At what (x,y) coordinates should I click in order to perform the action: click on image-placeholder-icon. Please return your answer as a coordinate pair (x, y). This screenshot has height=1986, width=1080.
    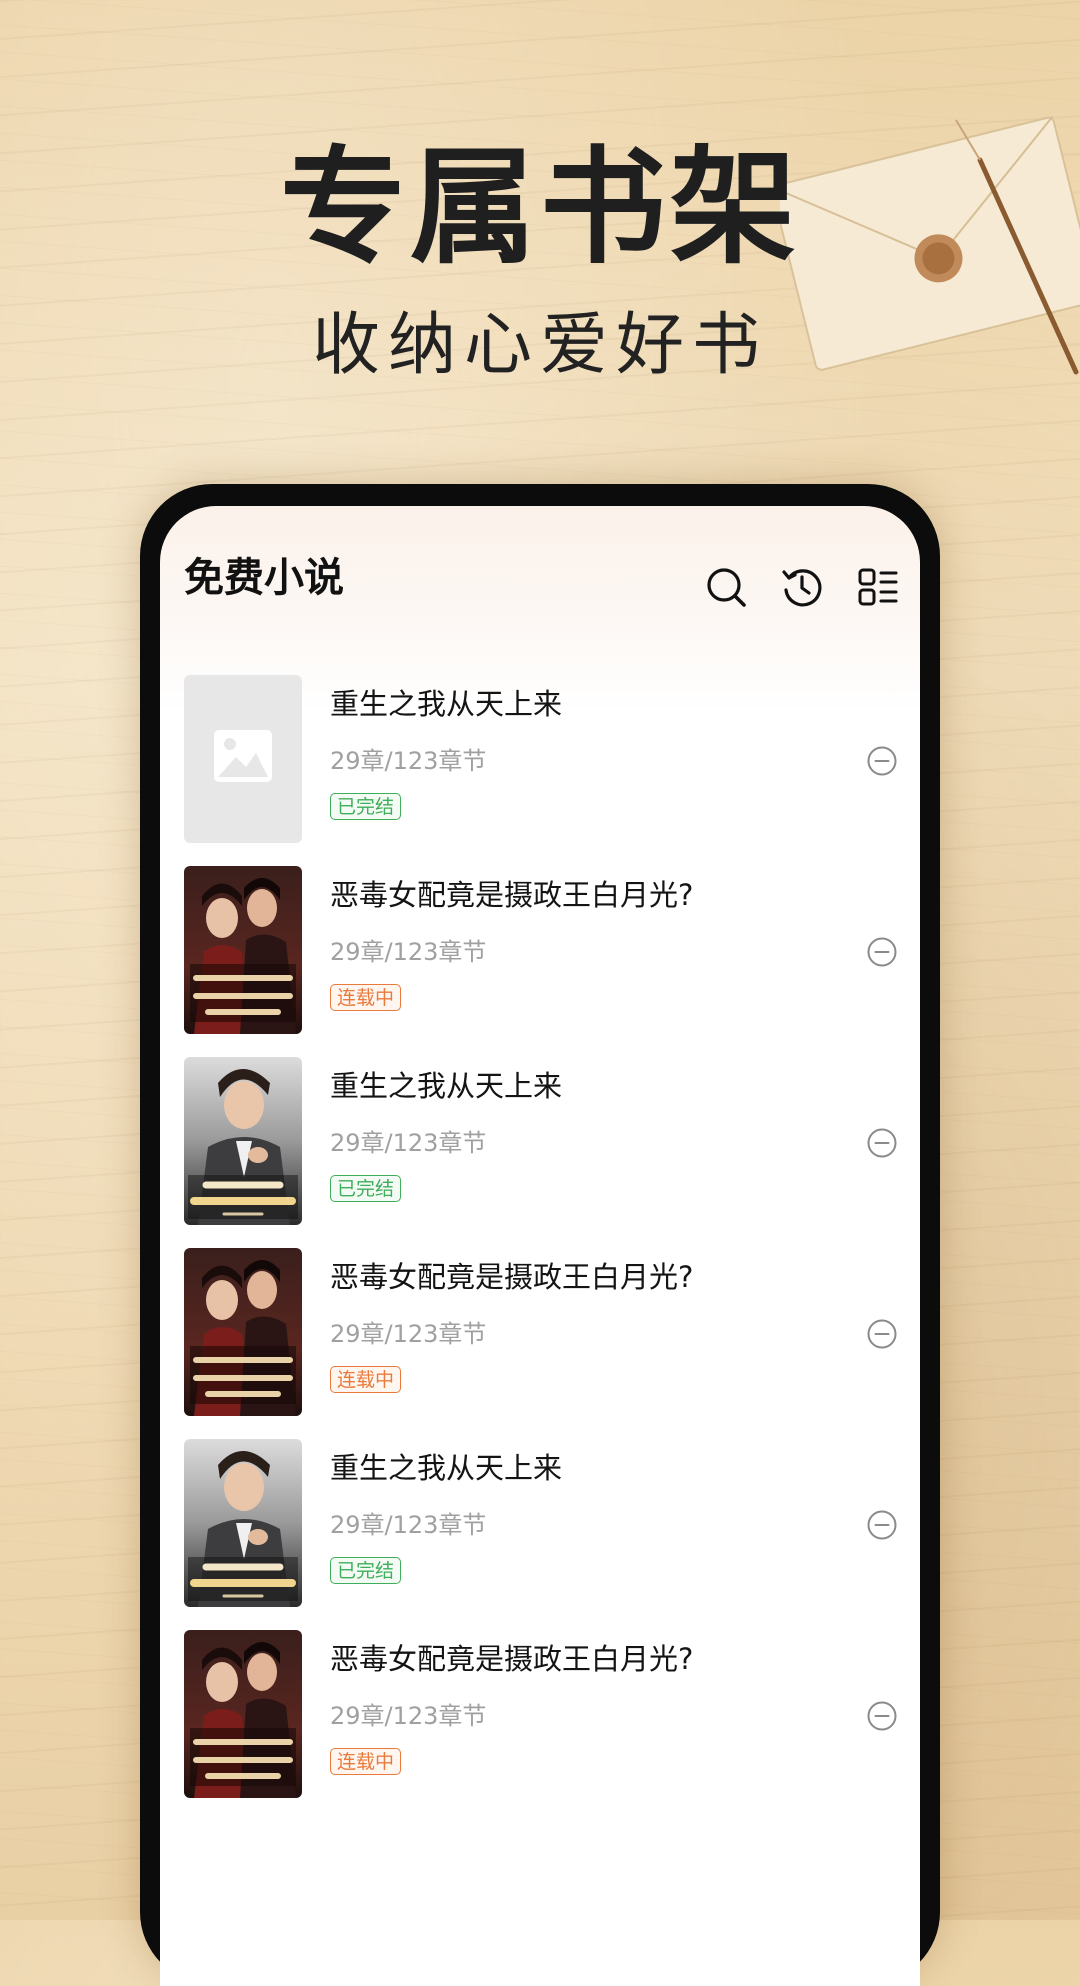
    Looking at the image, I should click on (243, 759).